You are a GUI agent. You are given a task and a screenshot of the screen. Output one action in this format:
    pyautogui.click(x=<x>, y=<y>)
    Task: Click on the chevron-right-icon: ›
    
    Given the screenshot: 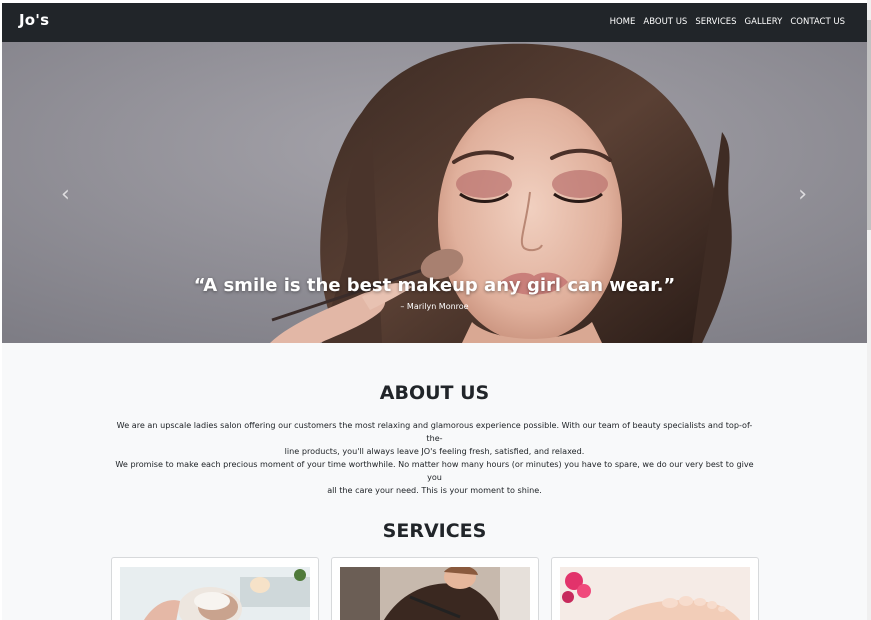 What is the action you would take?
    pyautogui.click(x=802, y=194)
    